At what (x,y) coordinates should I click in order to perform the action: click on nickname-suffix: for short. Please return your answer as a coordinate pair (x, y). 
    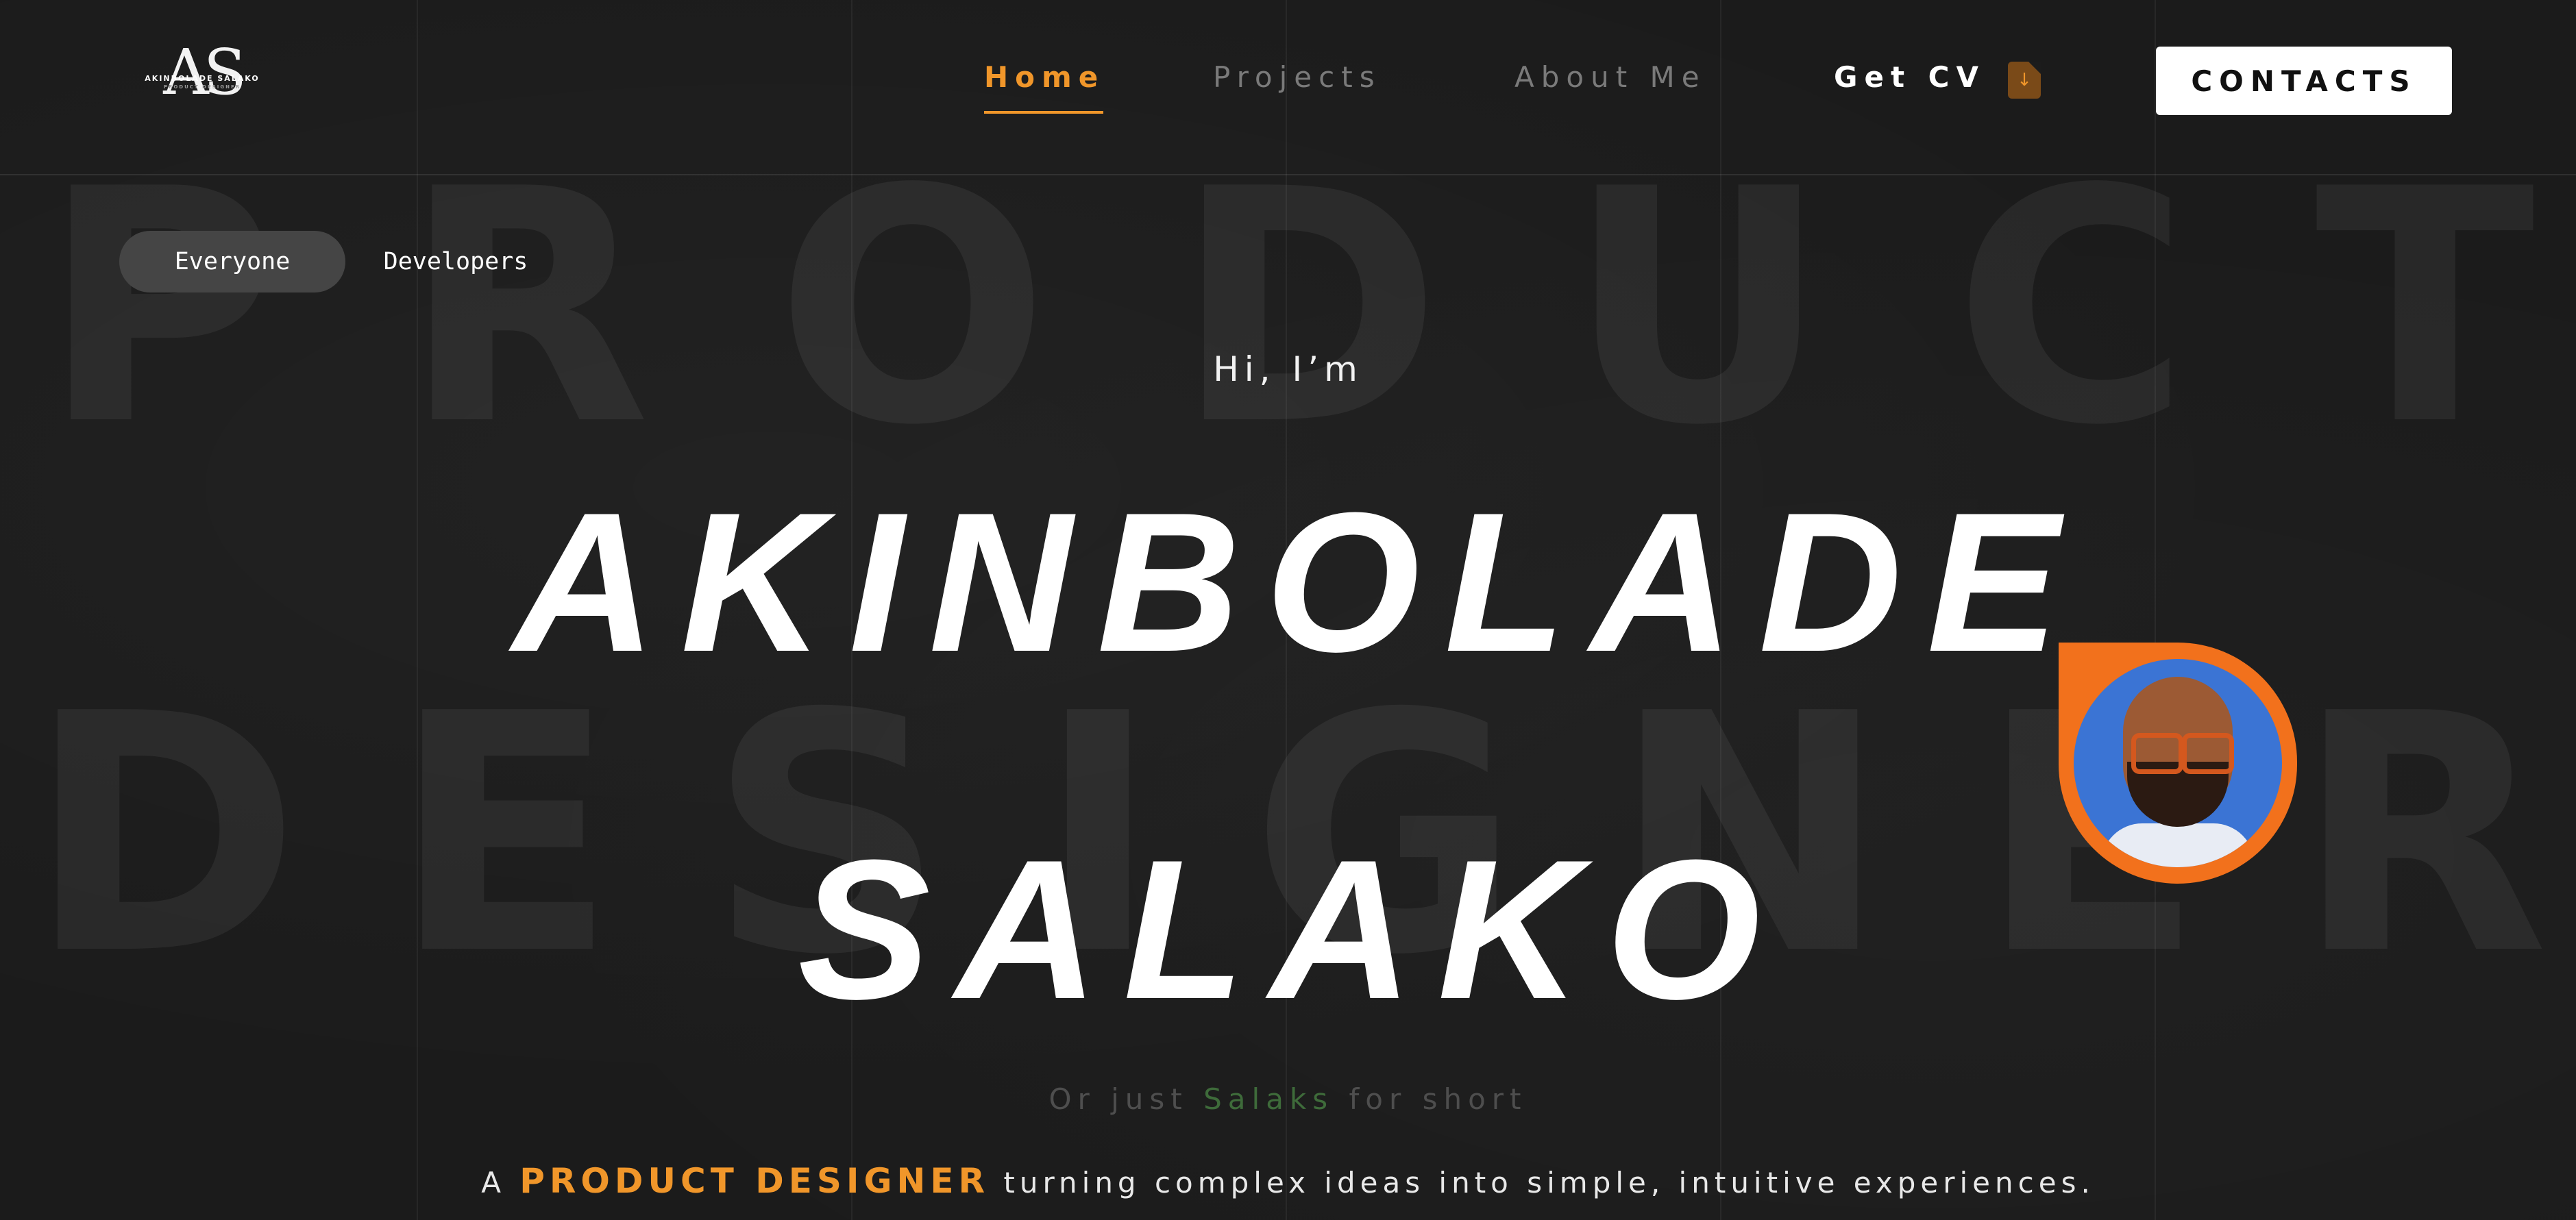
    Looking at the image, I should click on (1431, 1099).